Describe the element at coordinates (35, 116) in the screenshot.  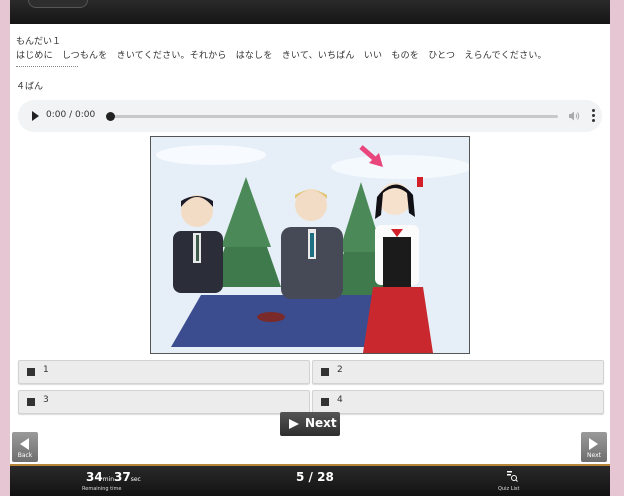
I see `play-icon` at that location.